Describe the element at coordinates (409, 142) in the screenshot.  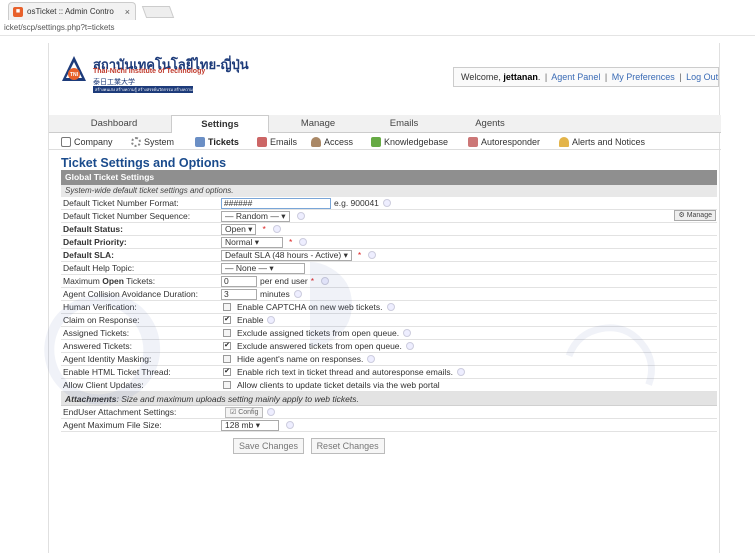
I see `subnav-knowledgebase: Knowledgebase` at that location.